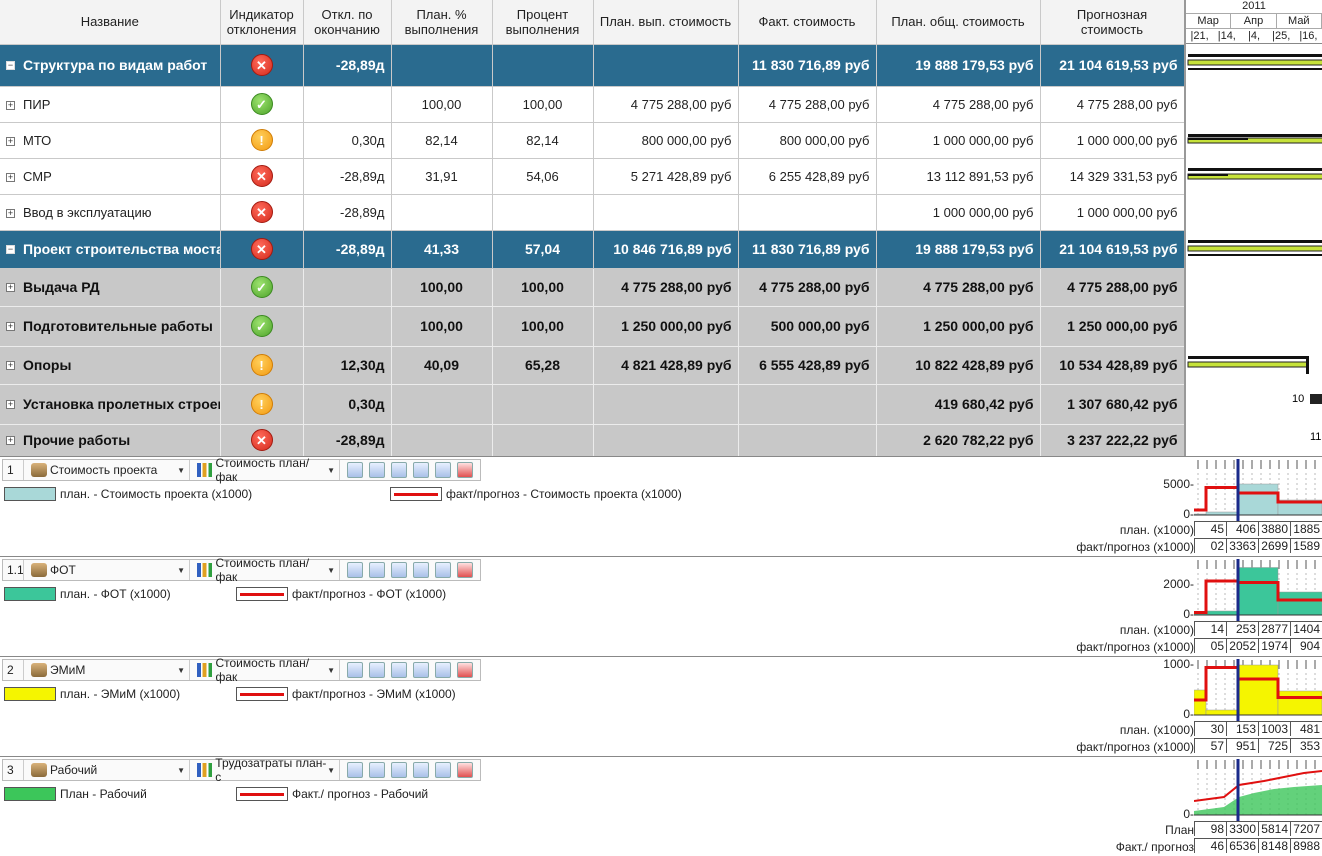 The image size is (1322, 856). What do you see at coordinates (110, 326) in the screenshot?
I see `task-name-cell: + Подготовительные работы` at bounding box center [110, 326].